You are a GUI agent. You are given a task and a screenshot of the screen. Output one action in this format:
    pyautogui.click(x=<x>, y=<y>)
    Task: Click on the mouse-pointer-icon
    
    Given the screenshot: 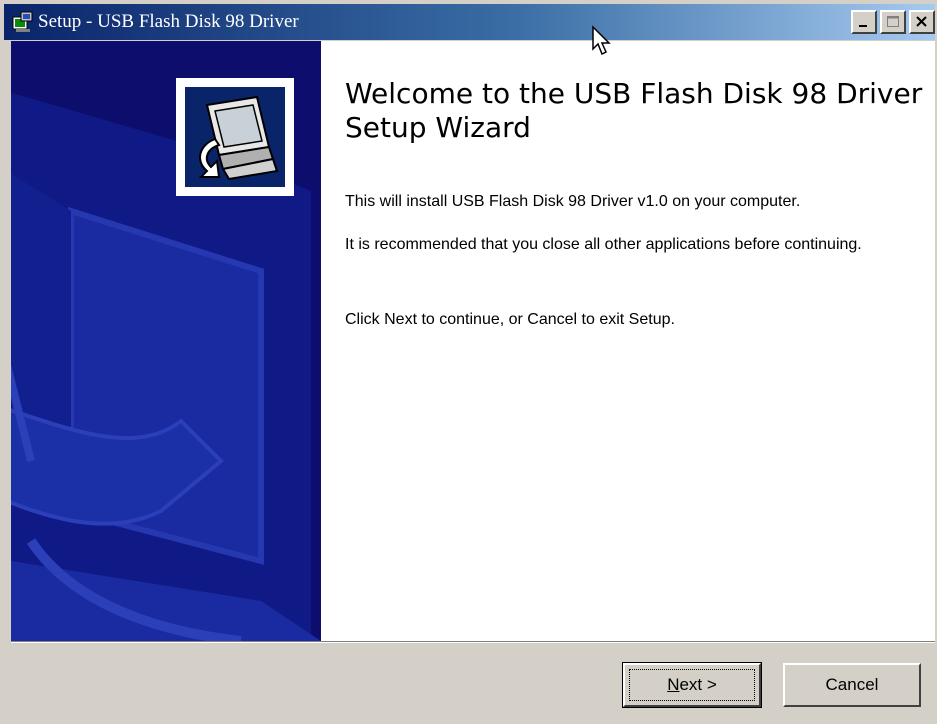 What is the action you would take?
    pyautogui.click(x=601, y=40)
    